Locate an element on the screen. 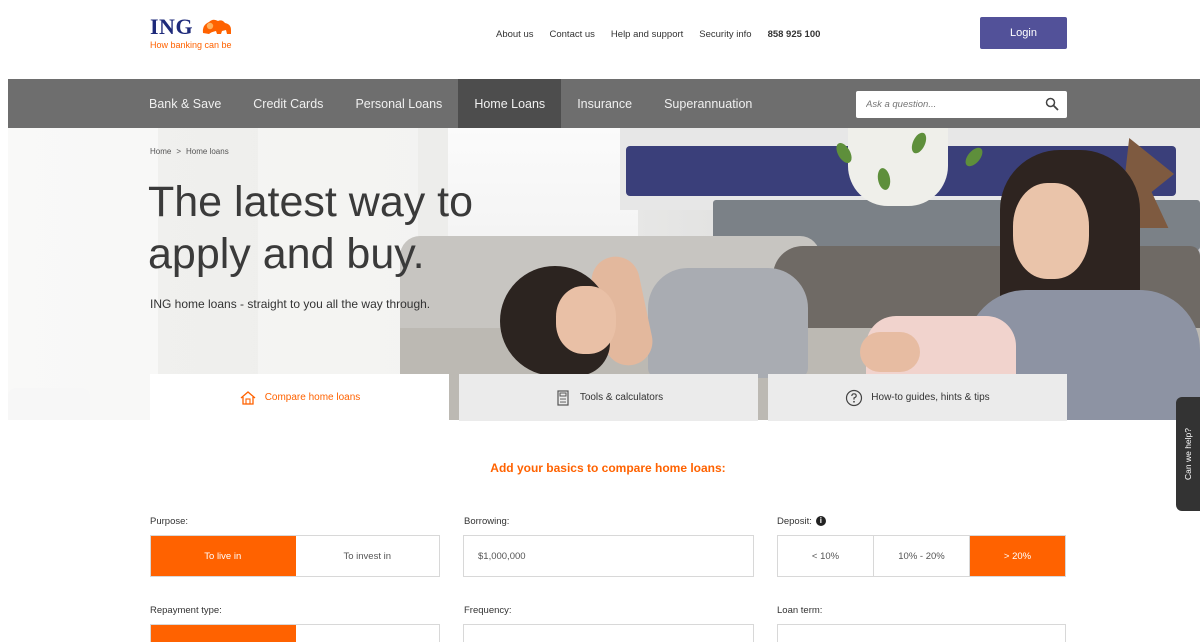 This screenshot has height=642, width=1200. nav-item-insurance: Insurance is located at coordinates (604, 103).